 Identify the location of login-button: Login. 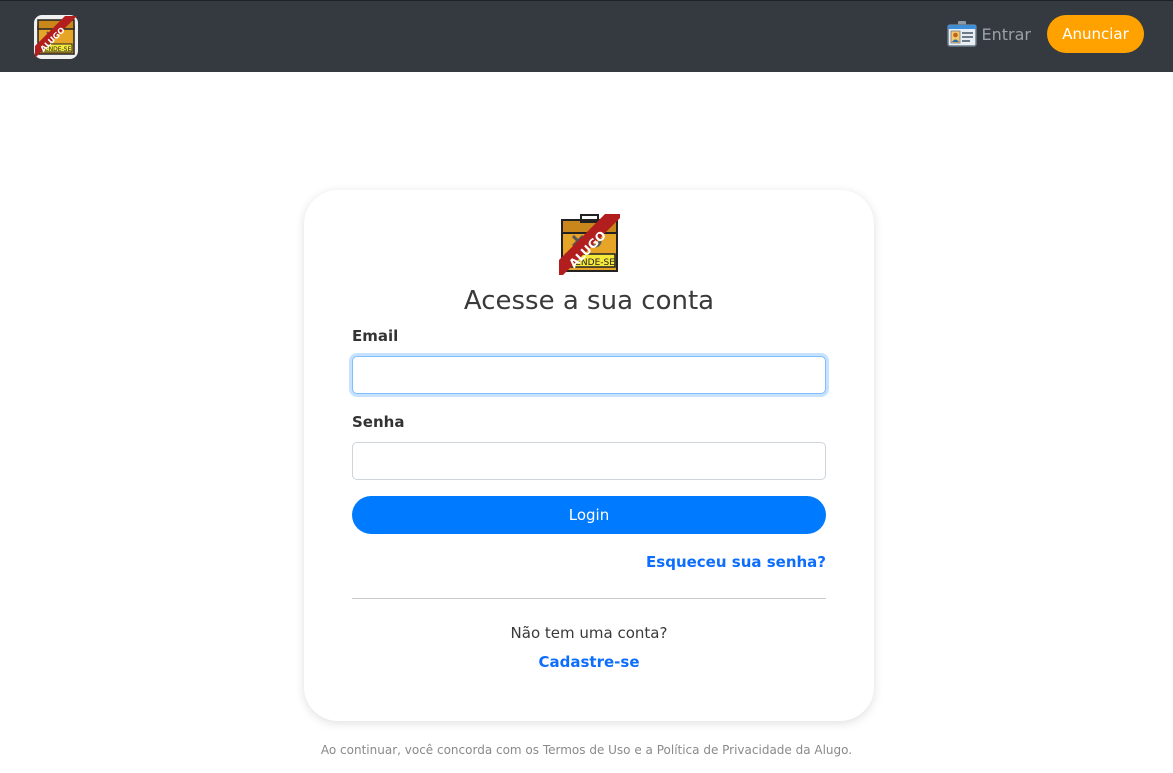
(589, 515).